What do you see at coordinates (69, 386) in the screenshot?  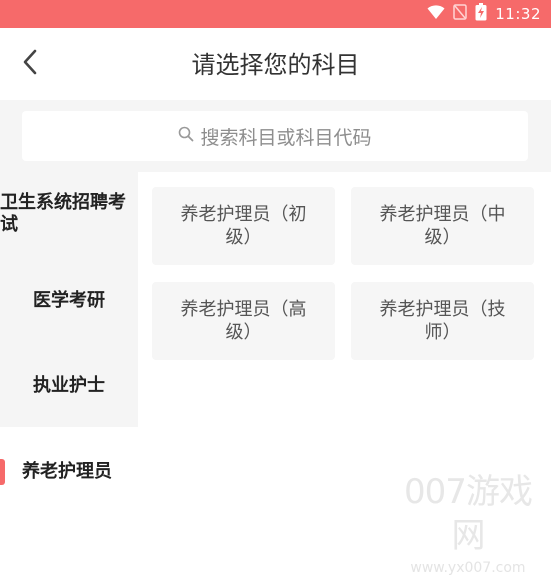 I see `sidebar-item-licensed-nurse: 执业护士` at bounding box center [69, 386].